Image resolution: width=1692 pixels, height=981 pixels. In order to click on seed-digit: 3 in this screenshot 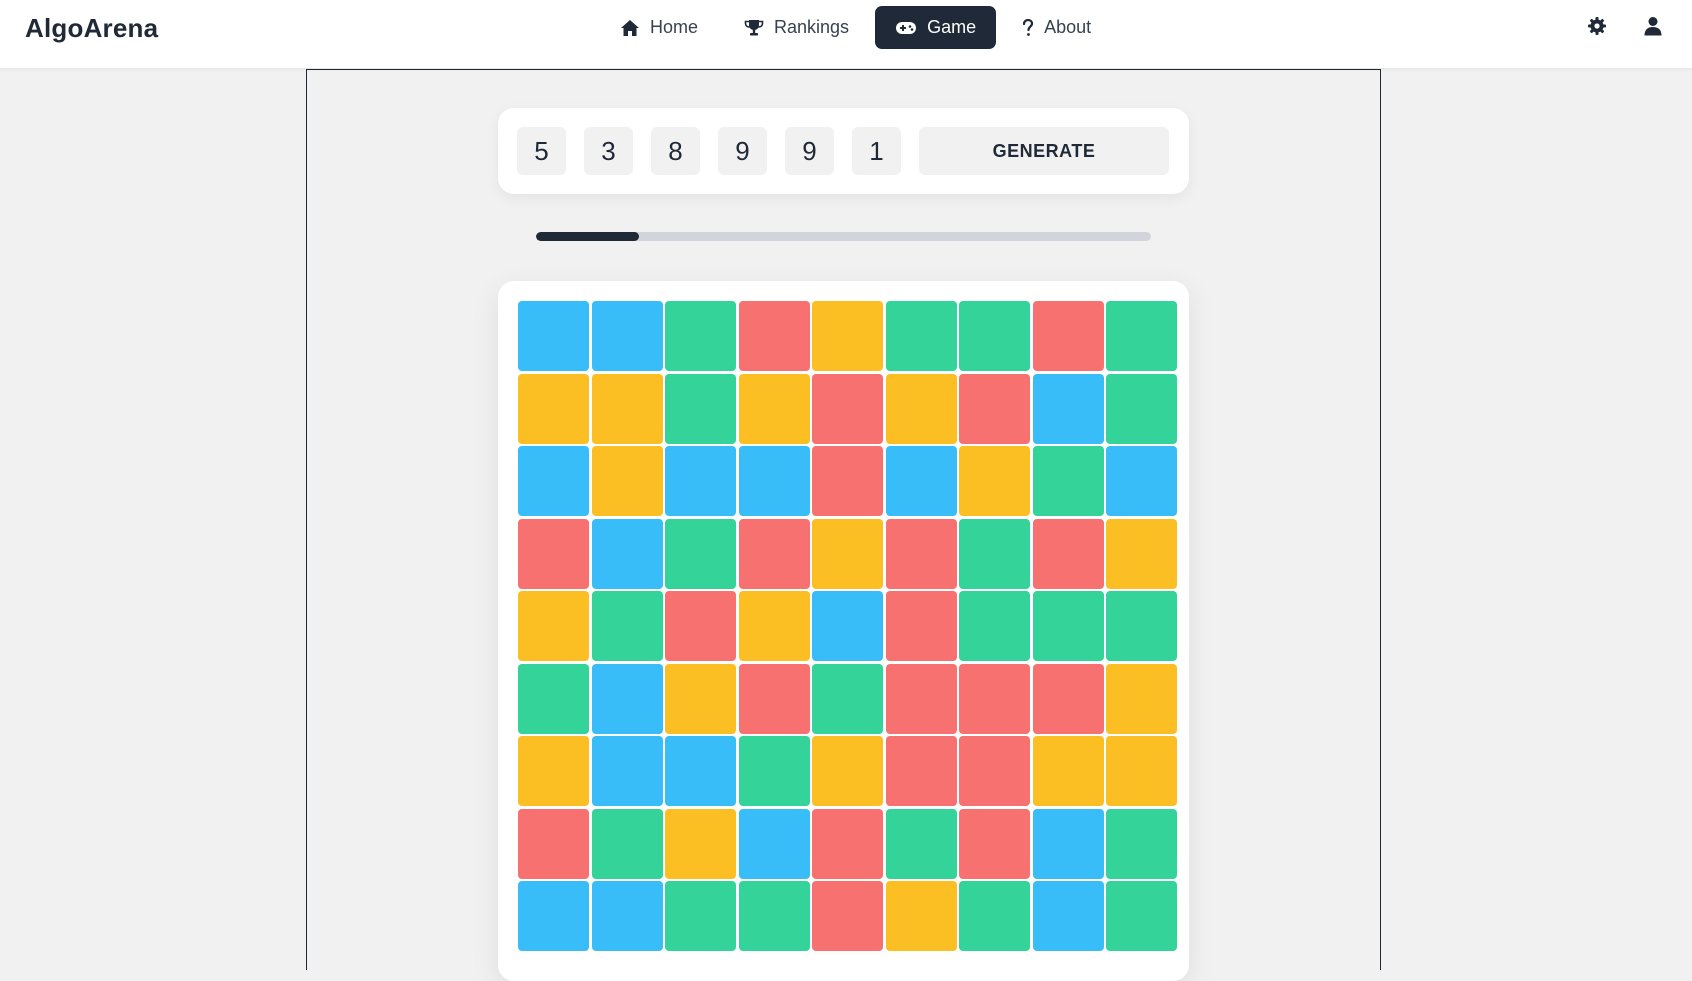, I will do `click(608, 151)`.